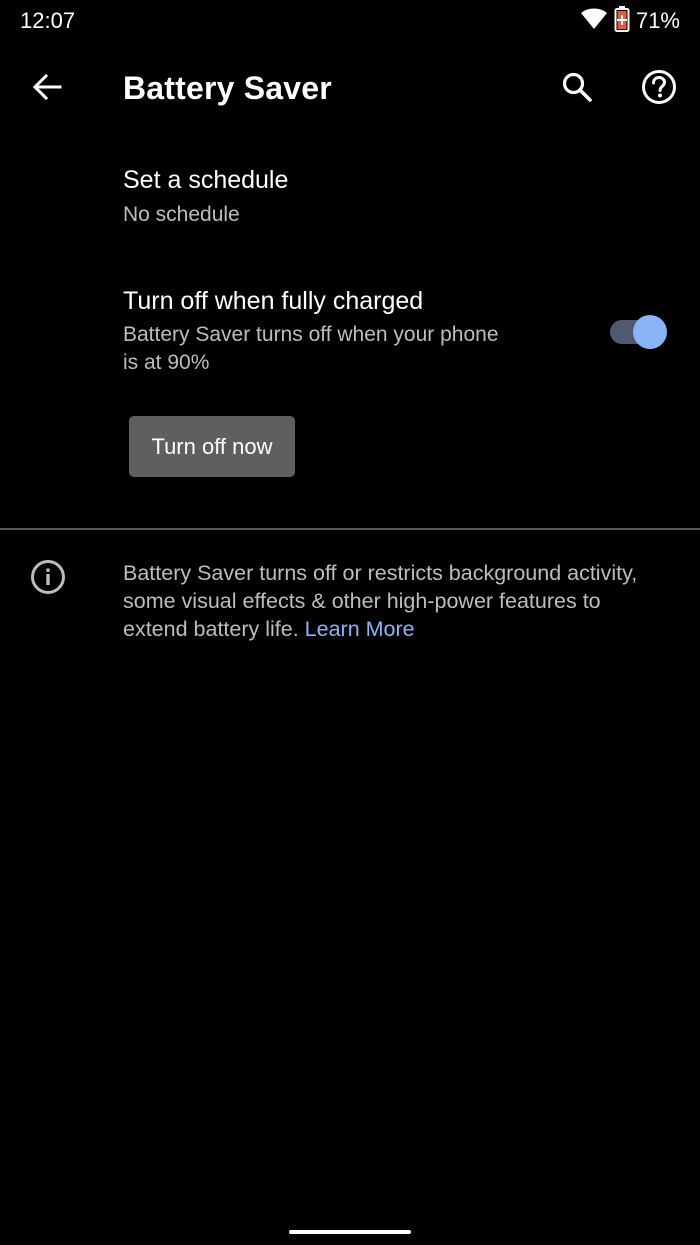  I want to click on help-button, so click(659, 89).